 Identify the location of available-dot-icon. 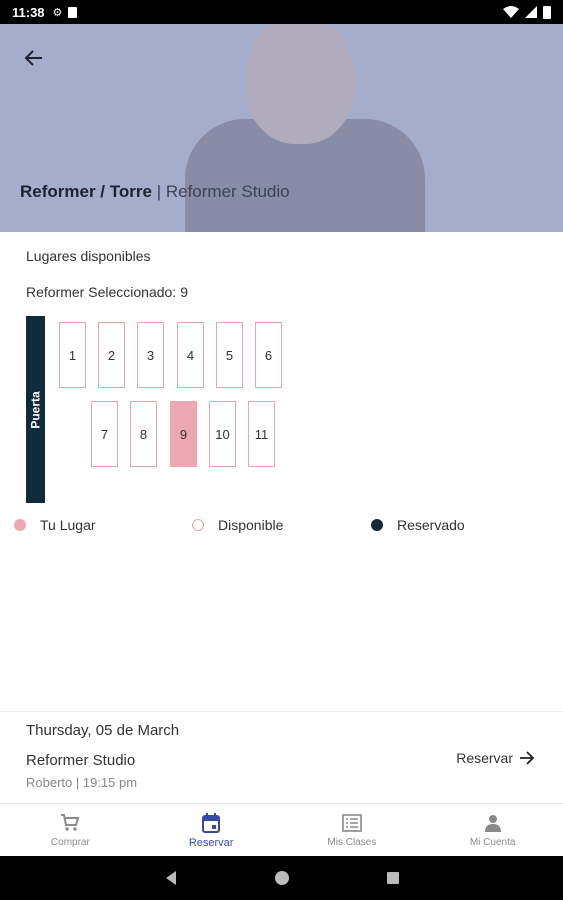
(198, 525).